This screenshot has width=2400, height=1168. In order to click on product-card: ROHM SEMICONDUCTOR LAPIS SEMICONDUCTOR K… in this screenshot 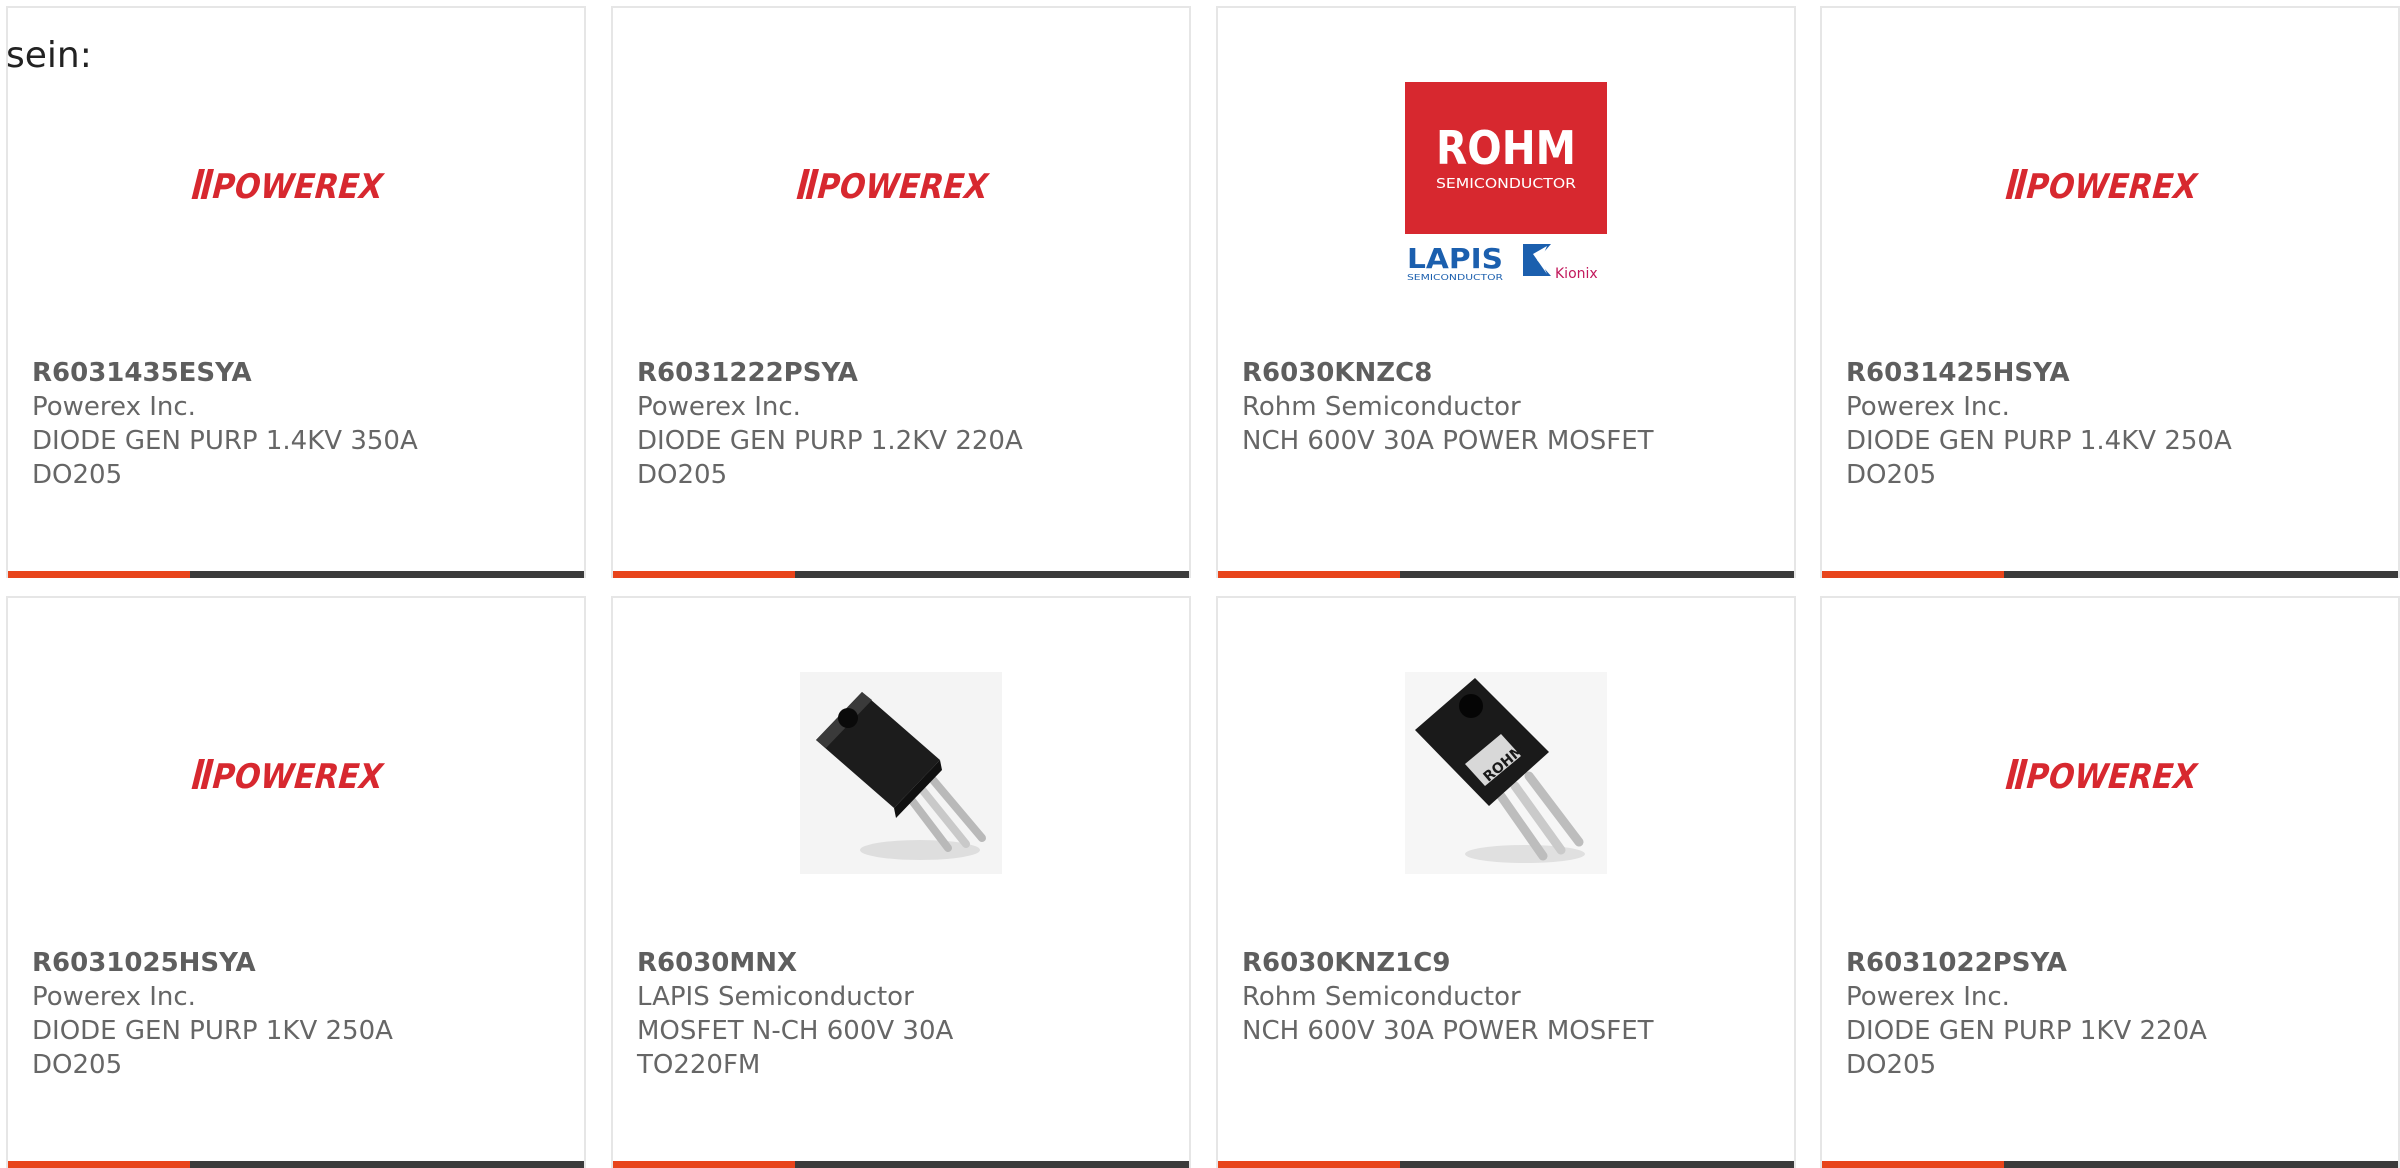, I will do `click(1506, 292)`.